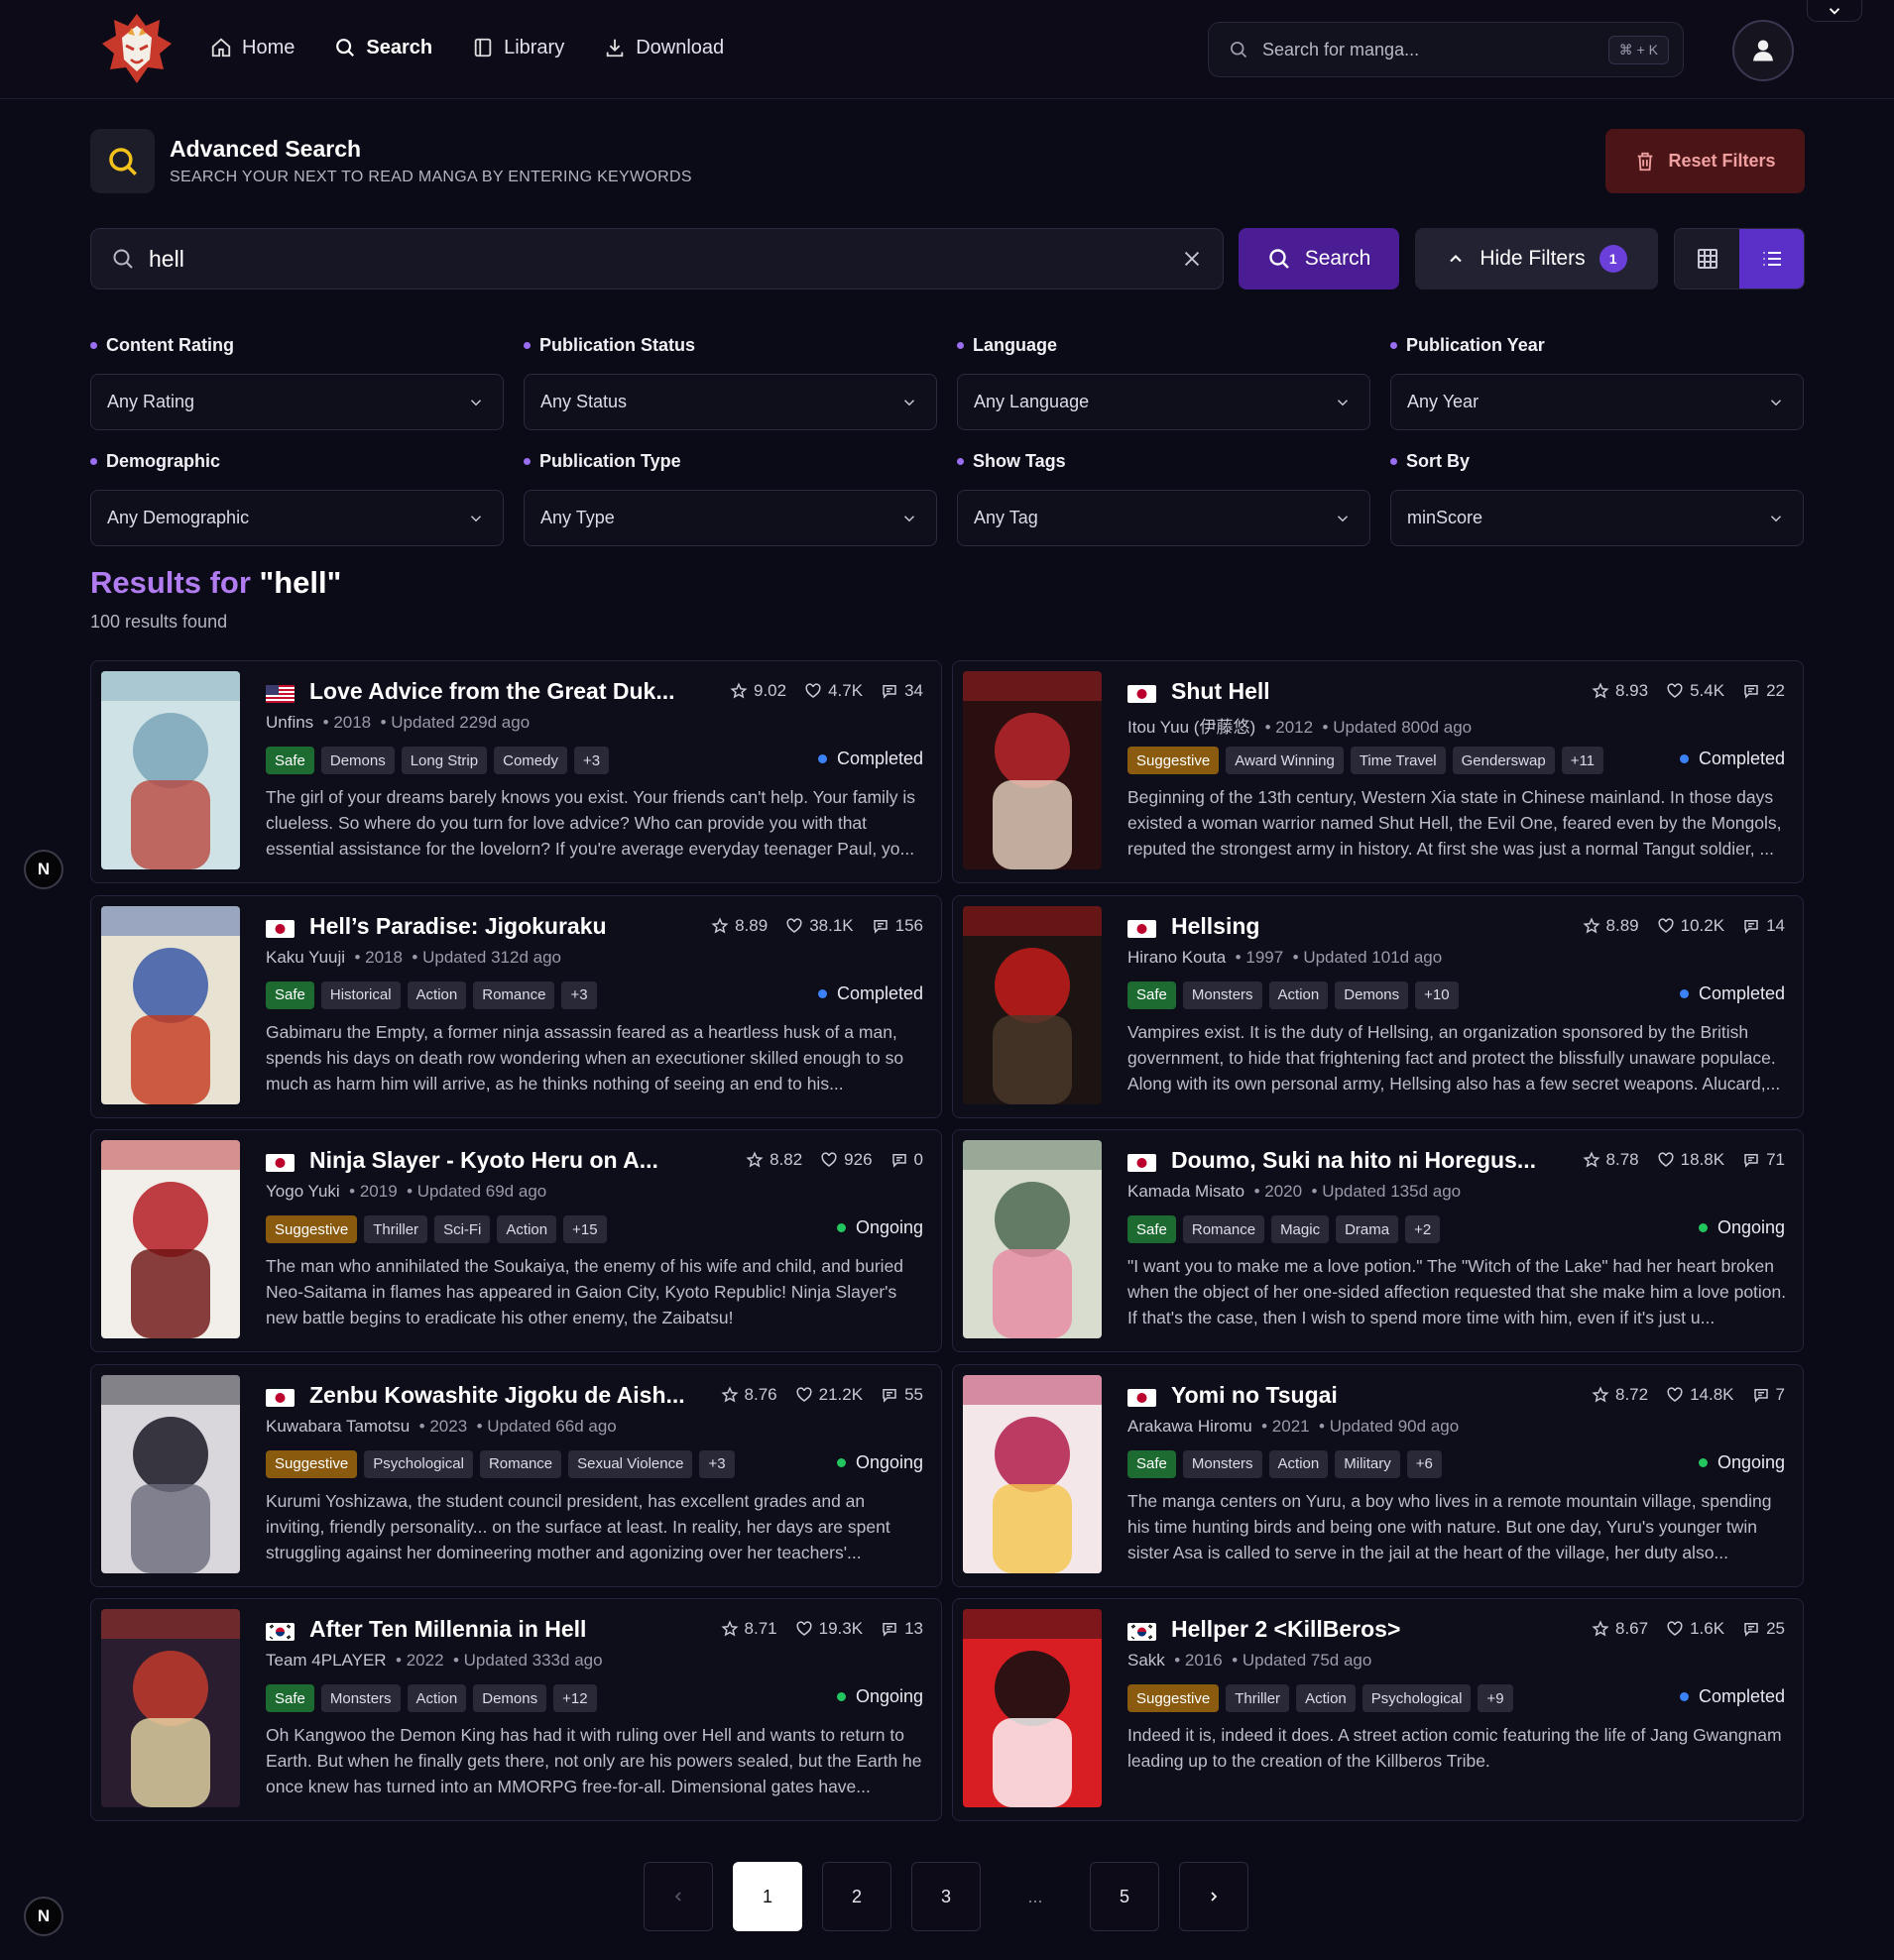  What do you see at coordinates (289, 722) in the screenshot?
I see `author-name: Unfins` at bounding box center [289, 722].